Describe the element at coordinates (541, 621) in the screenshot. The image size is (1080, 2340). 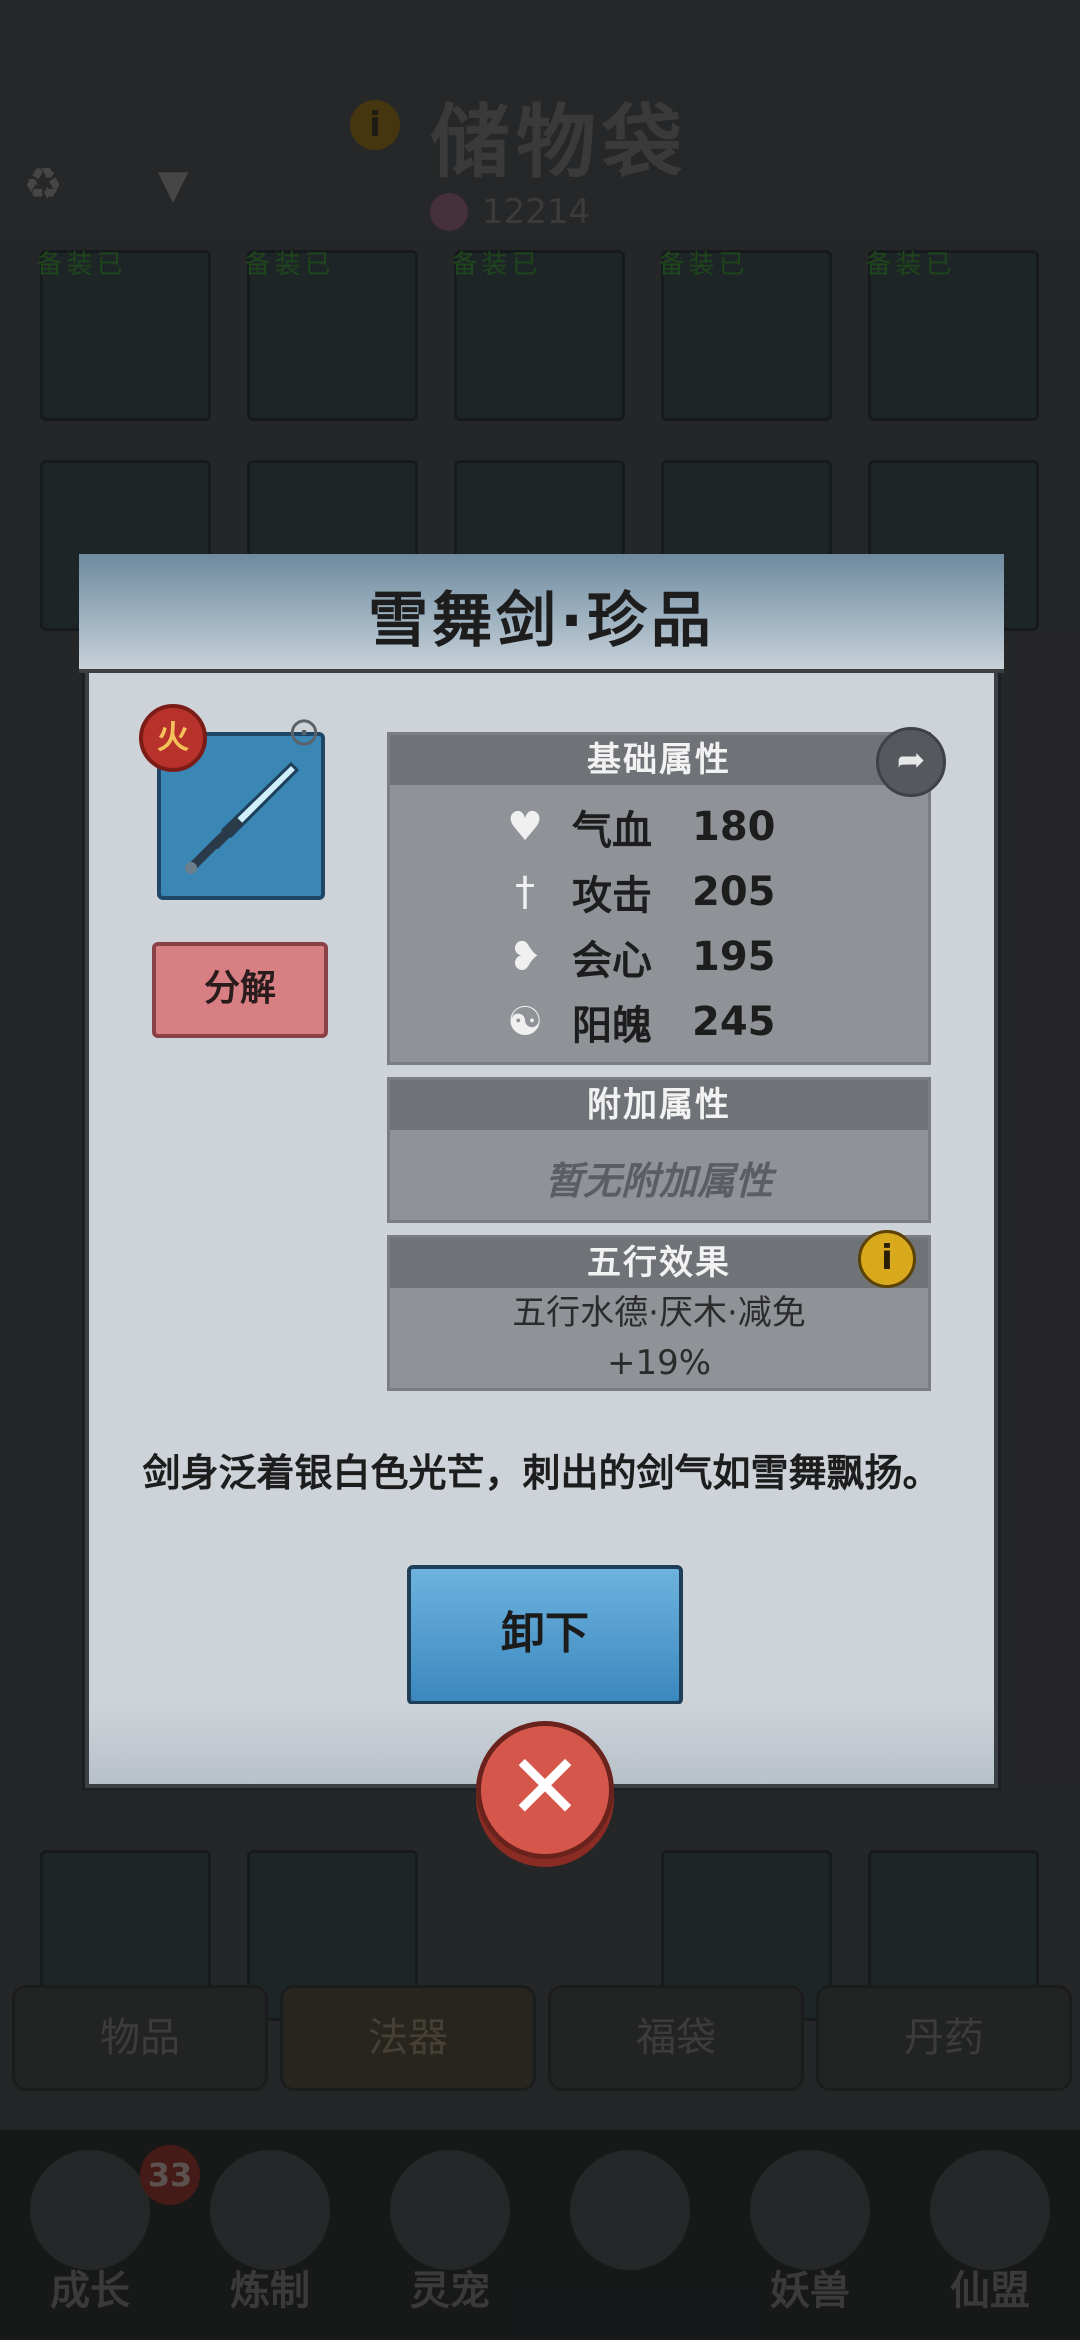
I see `dialog-title: 雪舞剑·珍品` at that location.